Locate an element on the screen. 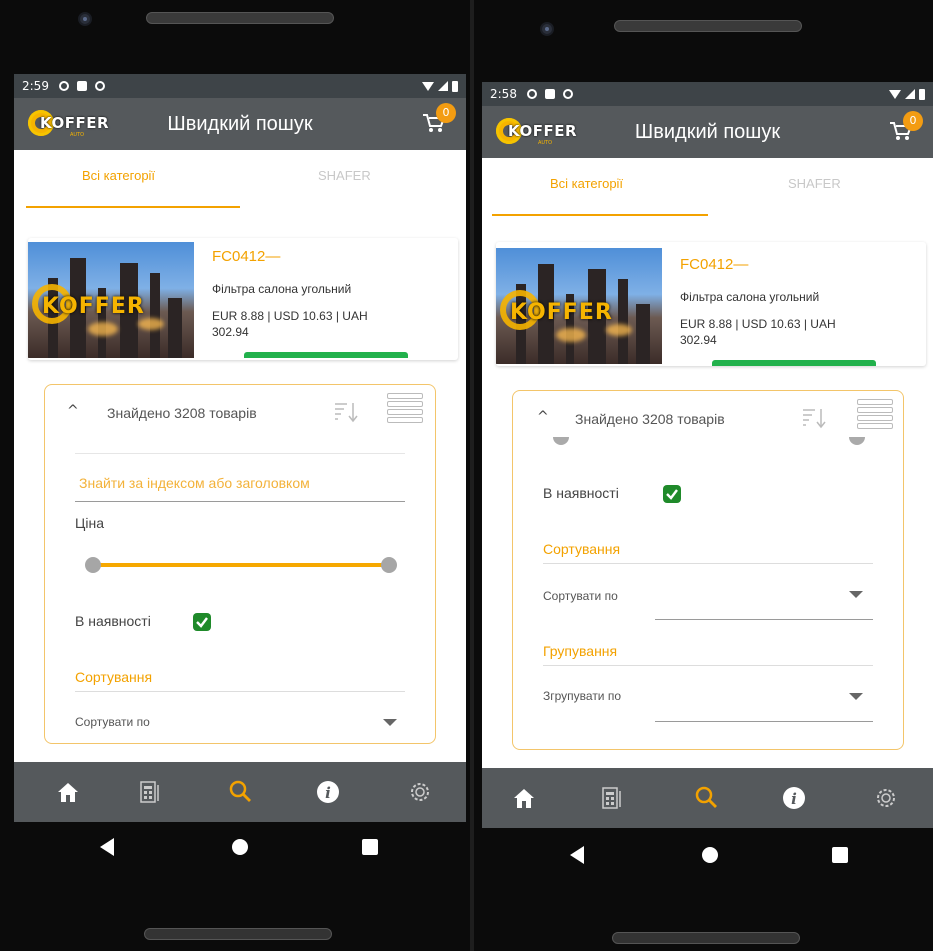 The width and height of the screenshot is (933, 951). header-separator is located at coordinates (240, 453).